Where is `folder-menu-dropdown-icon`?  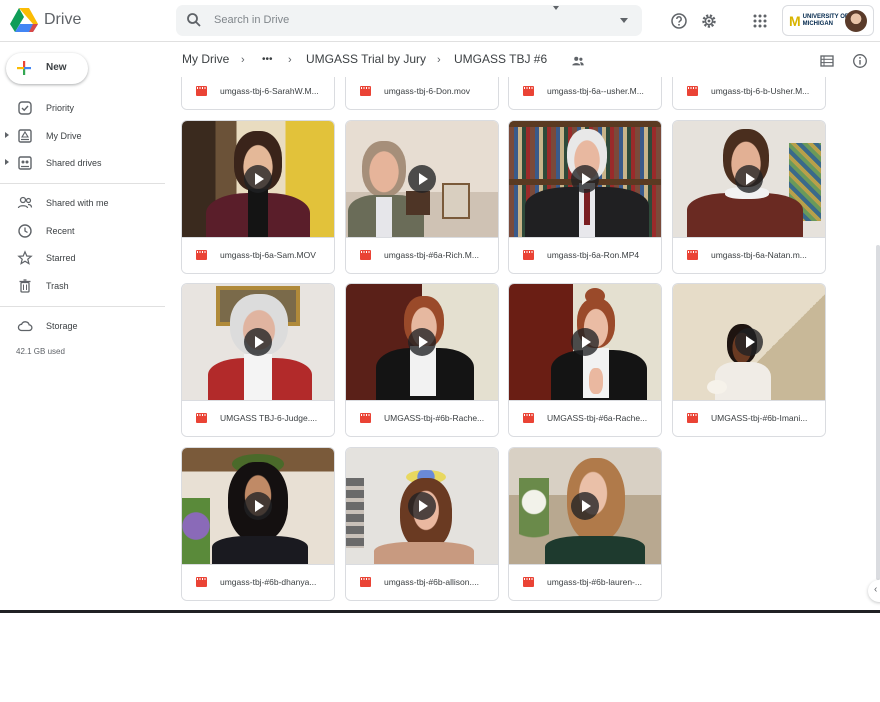 folder-menu-dropdown-icon is located at coordinates (556, 8).